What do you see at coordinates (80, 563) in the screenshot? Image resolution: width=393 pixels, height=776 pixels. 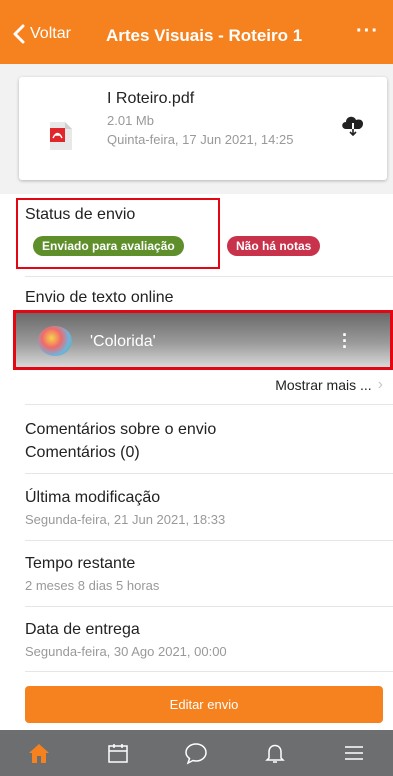 I see `time-remaining-heading: Tempo restante` at bounding box center [80, 563].